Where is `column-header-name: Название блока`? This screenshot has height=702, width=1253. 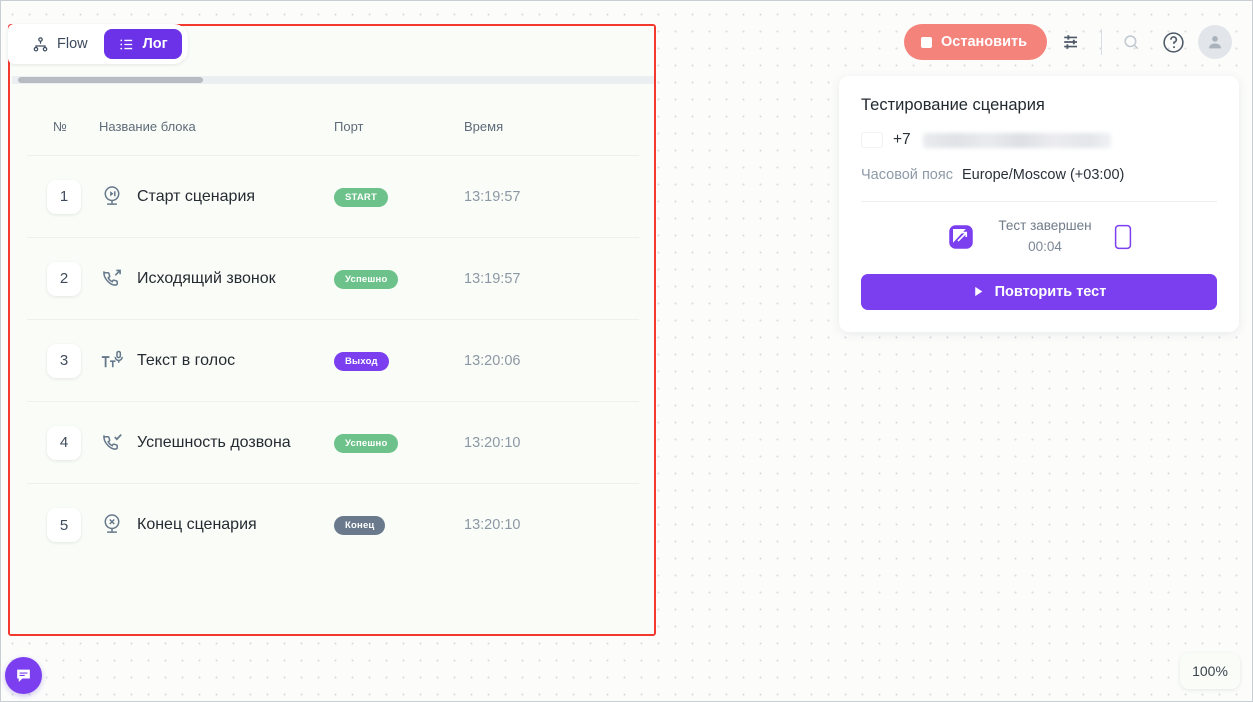 column-header-name: Название блока is located at coordinates (147, 126).